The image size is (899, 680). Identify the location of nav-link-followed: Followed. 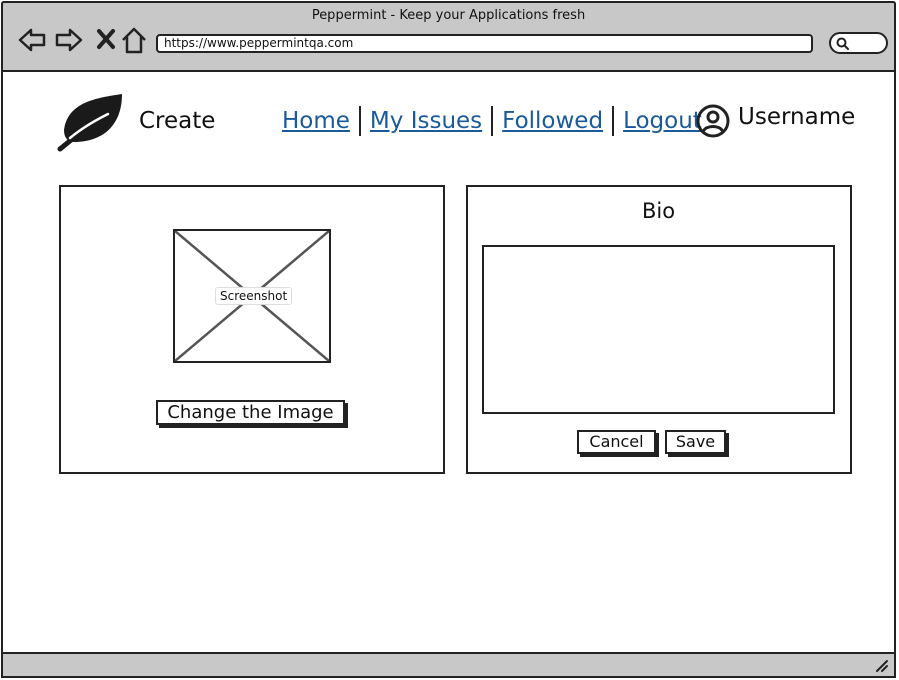
(552, 121).